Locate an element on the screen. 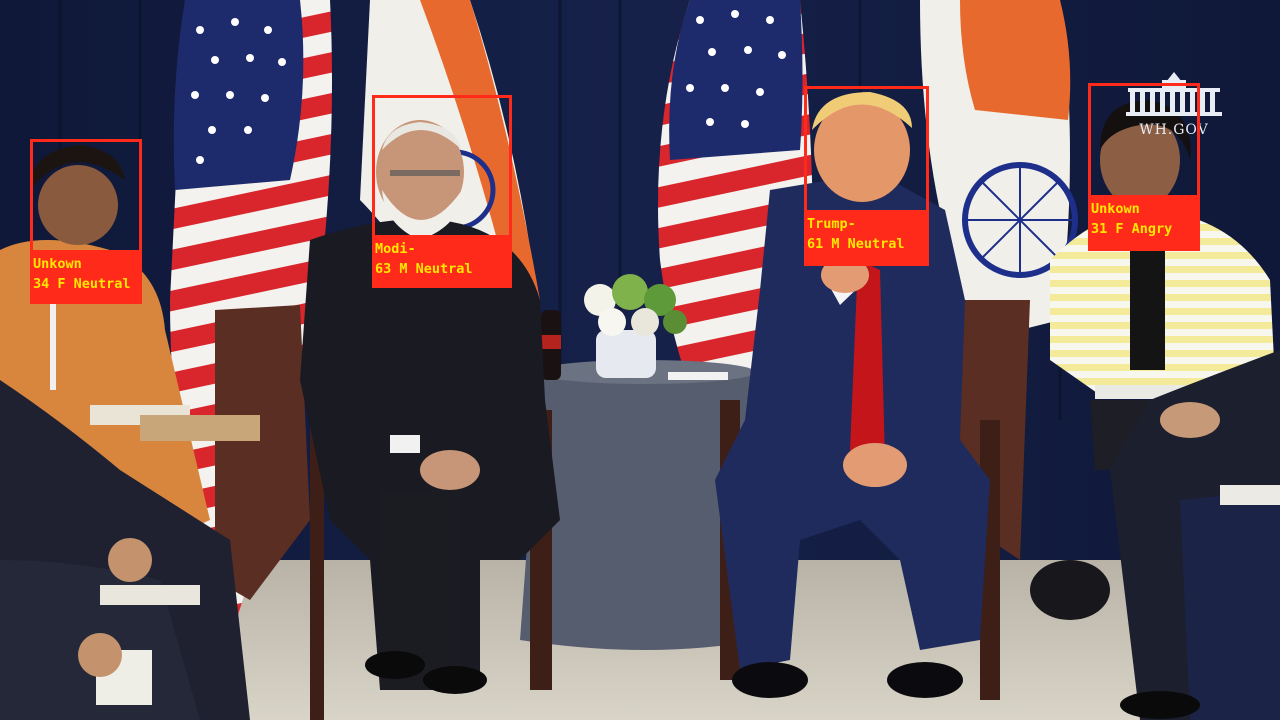 The width and height of the screenshot is (1280, 720). face-box-modi is located at coordinates (442, 166).